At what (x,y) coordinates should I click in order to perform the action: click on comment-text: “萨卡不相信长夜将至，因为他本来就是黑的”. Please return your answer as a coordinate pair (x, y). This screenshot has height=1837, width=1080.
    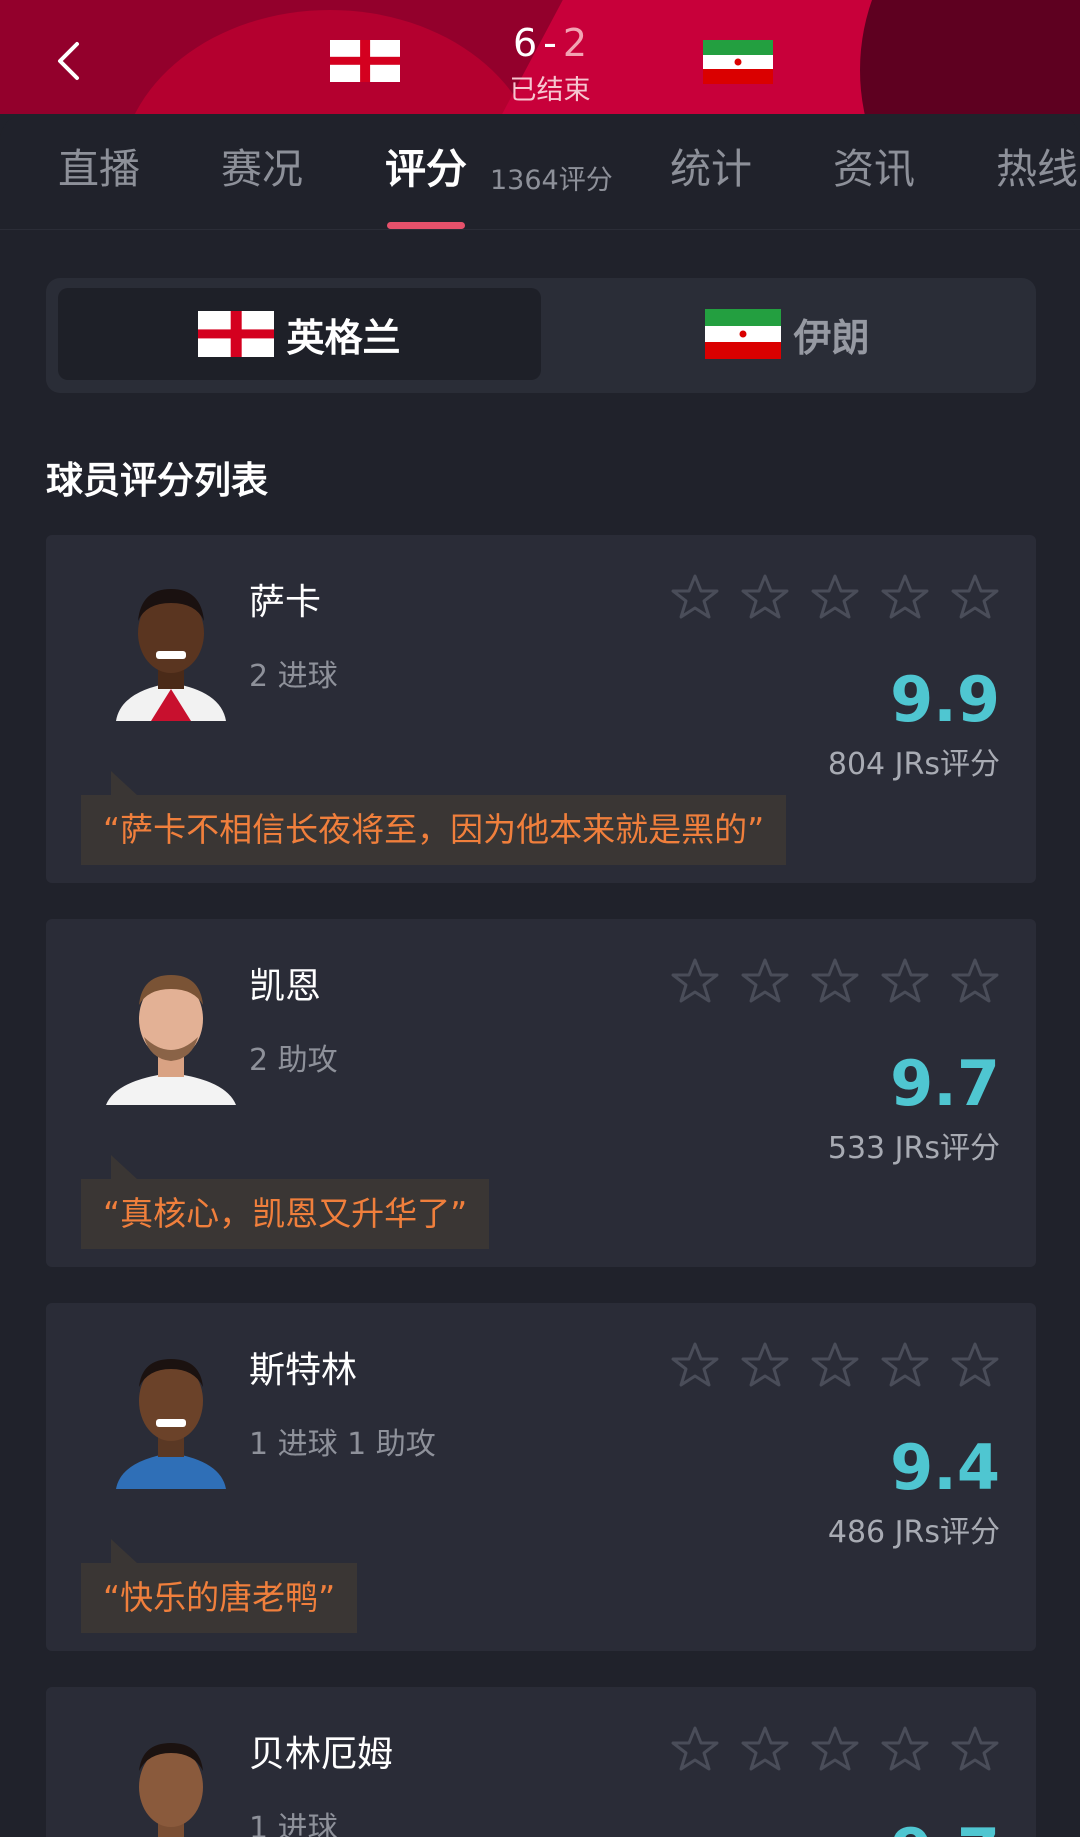
    Looking at the image, I should click on (434, 830).